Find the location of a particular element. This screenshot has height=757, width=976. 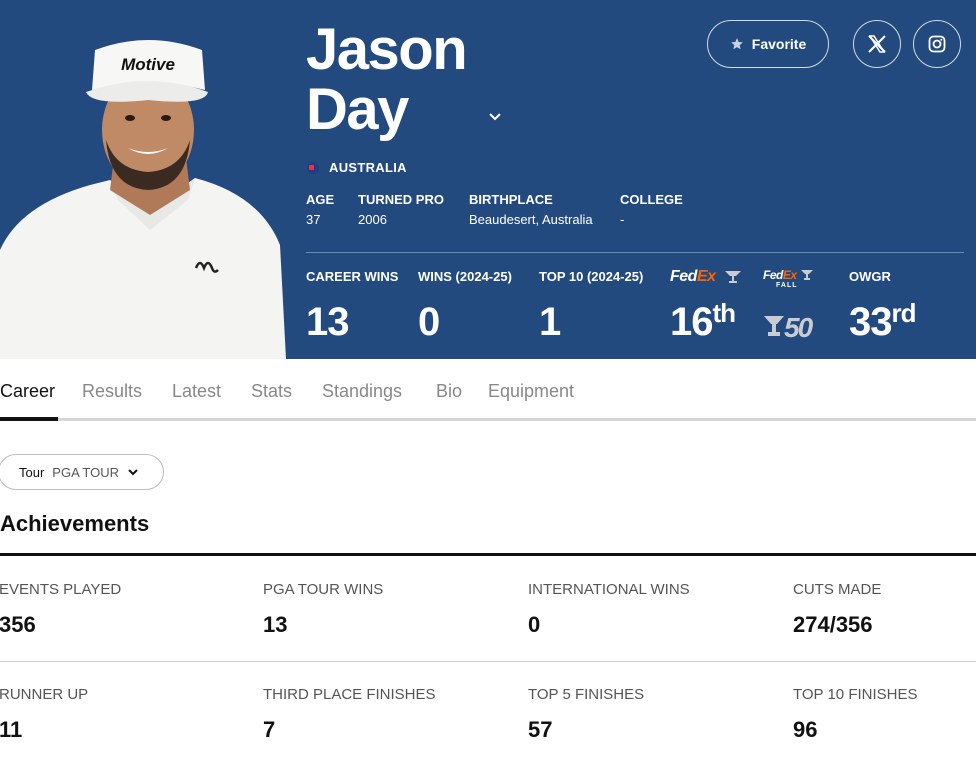

bio-turned-pro-label: TURNED PRO is located at coordinates (401, 199).